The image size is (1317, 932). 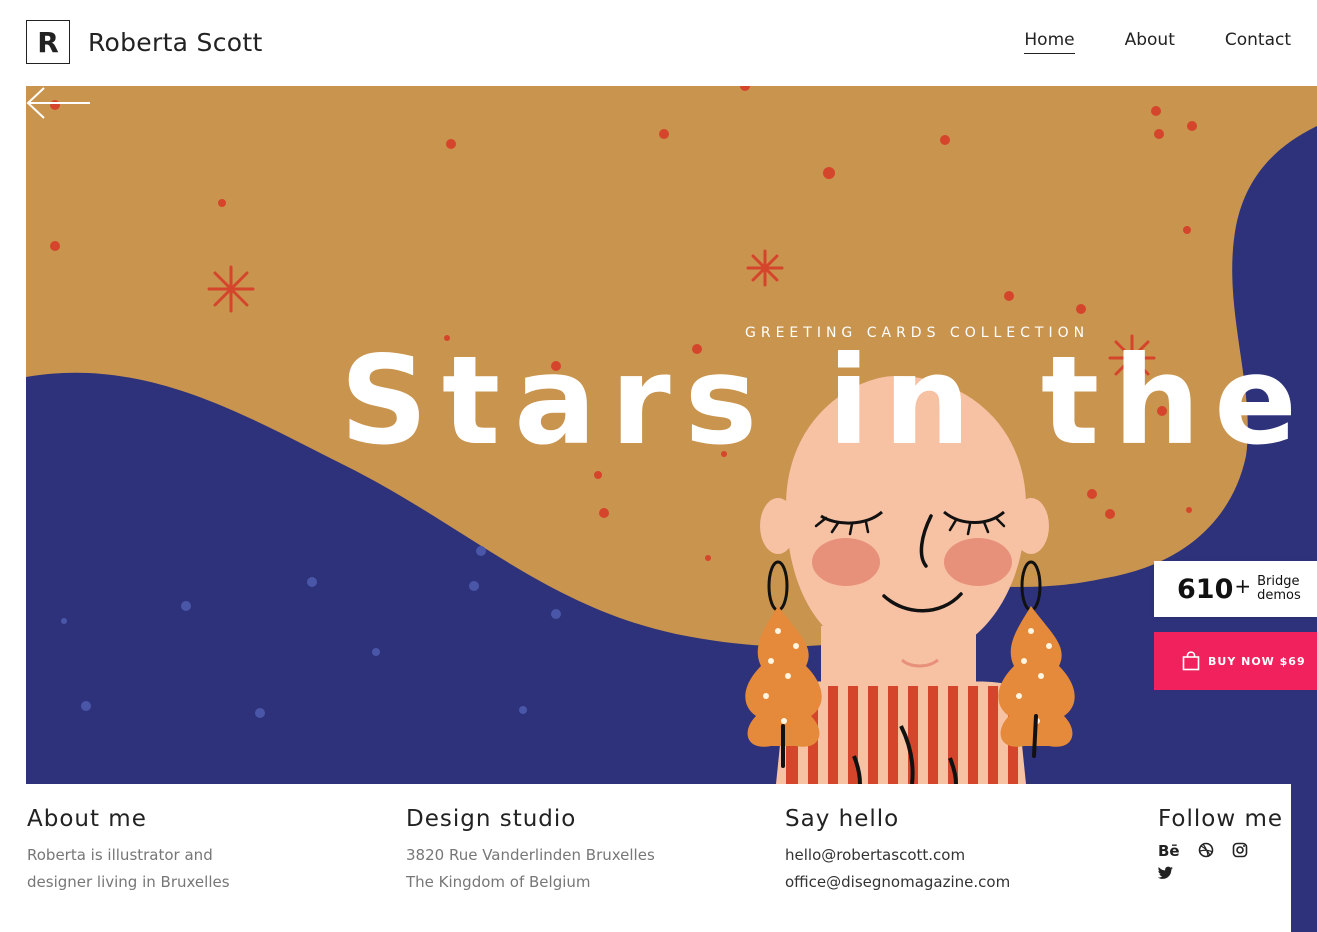 I want to click on demos-count: 610, so click(x=1205, y=589).